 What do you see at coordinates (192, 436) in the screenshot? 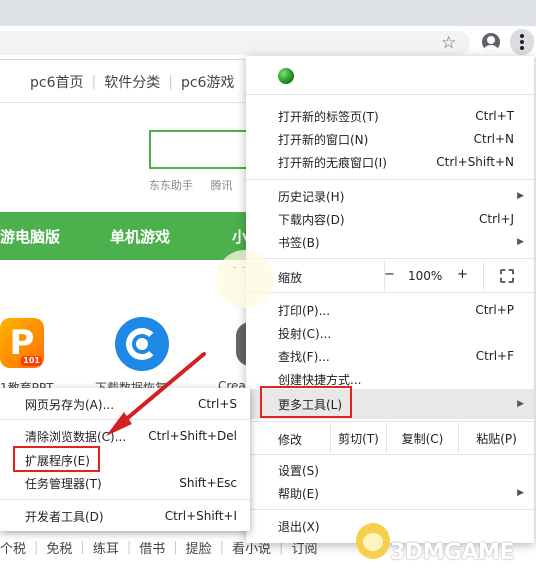
I see `submenu-item-shortcut: Ctrl+Shift+Del` at bounding box center [192, 436].